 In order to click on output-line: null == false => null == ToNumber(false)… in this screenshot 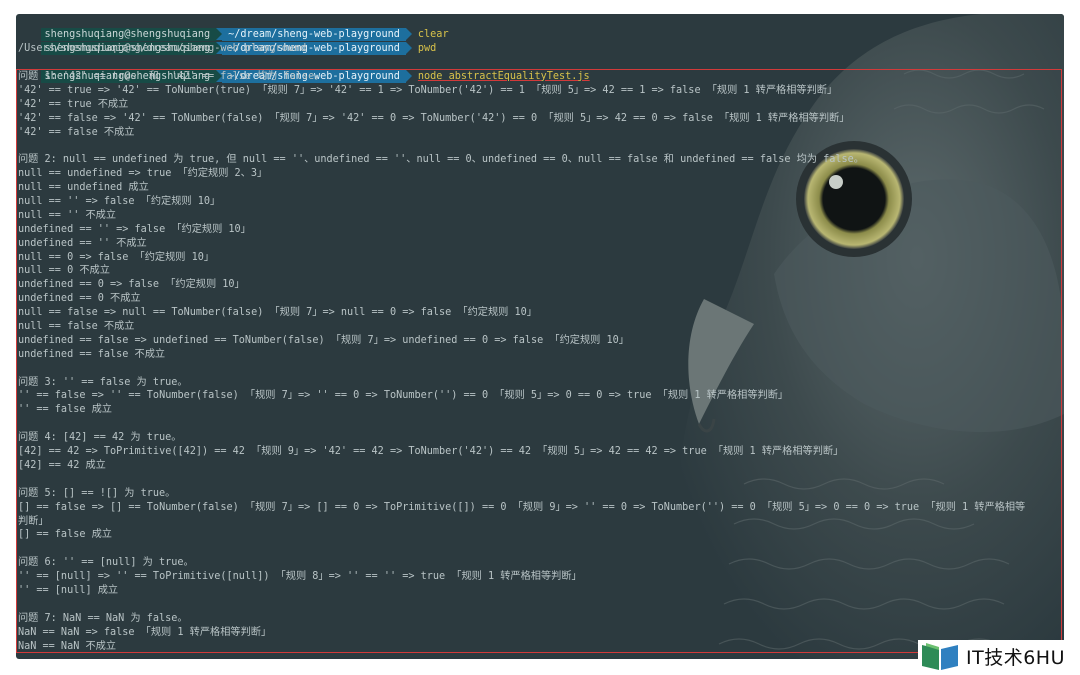, I will do `click(277, 313)`.